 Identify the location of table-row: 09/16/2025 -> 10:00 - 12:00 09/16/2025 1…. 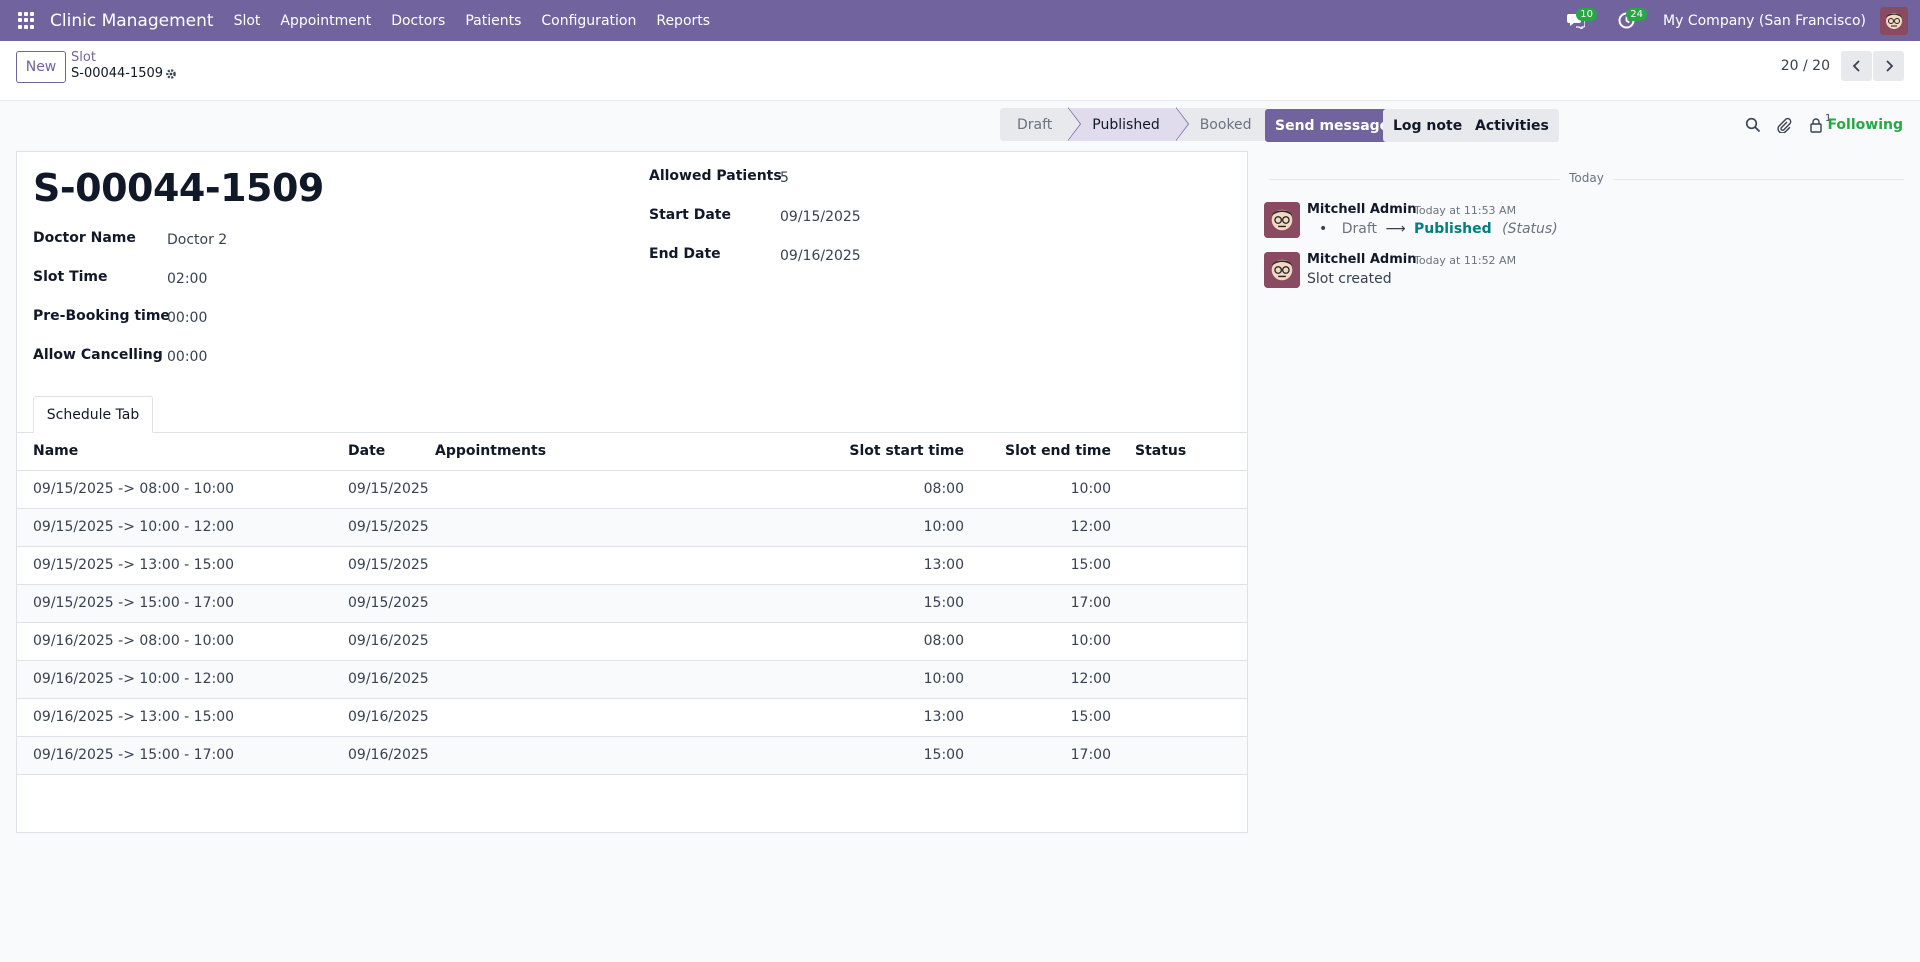
(632, 680).